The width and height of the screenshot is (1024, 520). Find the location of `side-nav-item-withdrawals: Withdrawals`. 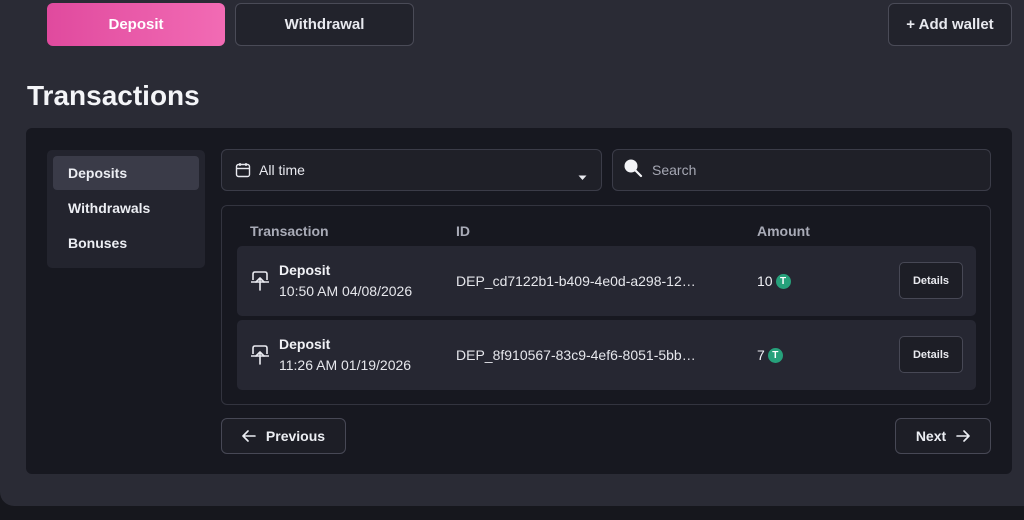

side-nav-item-withdrawals: Withdrawals is located at coordinates (126, 208).